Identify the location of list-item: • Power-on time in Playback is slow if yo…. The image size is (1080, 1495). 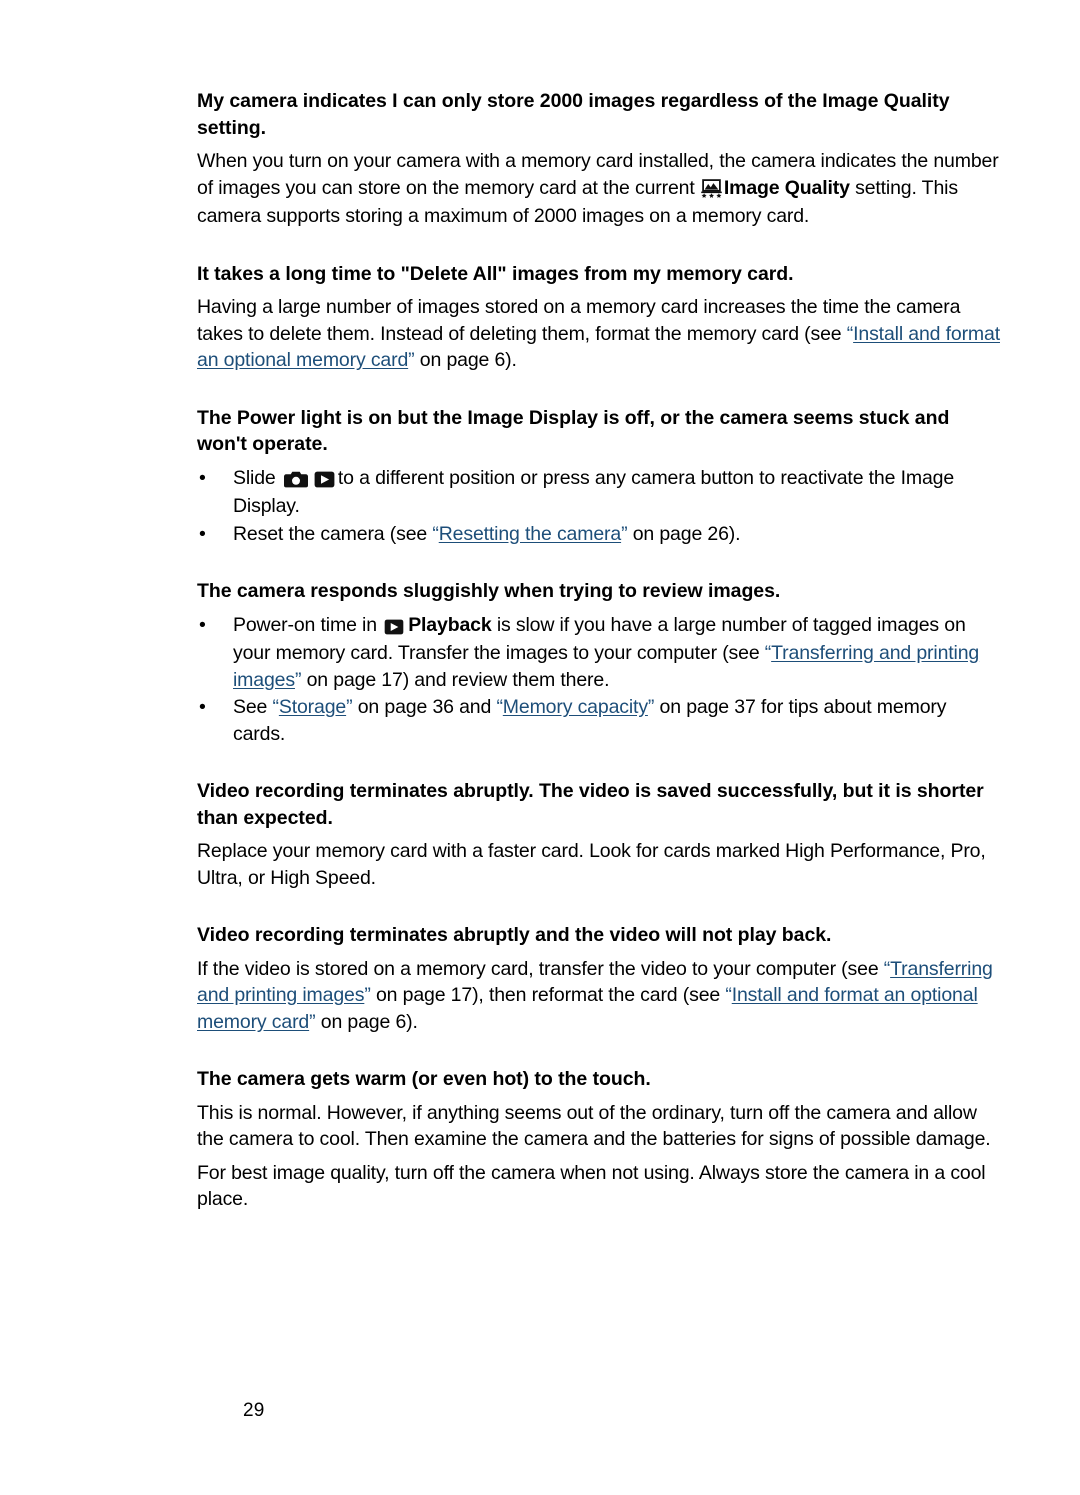
(600, 653).